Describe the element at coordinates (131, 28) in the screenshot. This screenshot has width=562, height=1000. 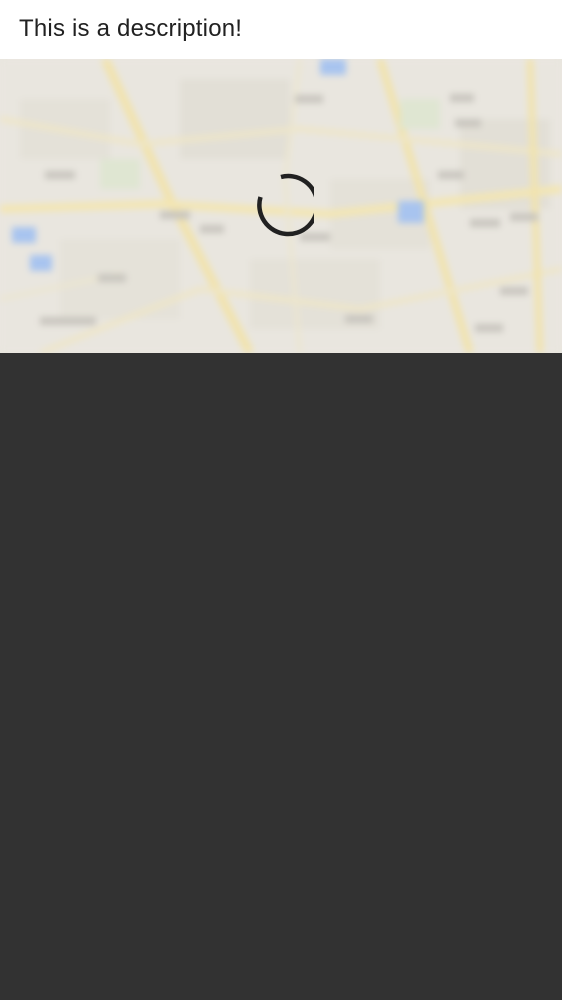
I see `description-text: This is a description!` at that location.